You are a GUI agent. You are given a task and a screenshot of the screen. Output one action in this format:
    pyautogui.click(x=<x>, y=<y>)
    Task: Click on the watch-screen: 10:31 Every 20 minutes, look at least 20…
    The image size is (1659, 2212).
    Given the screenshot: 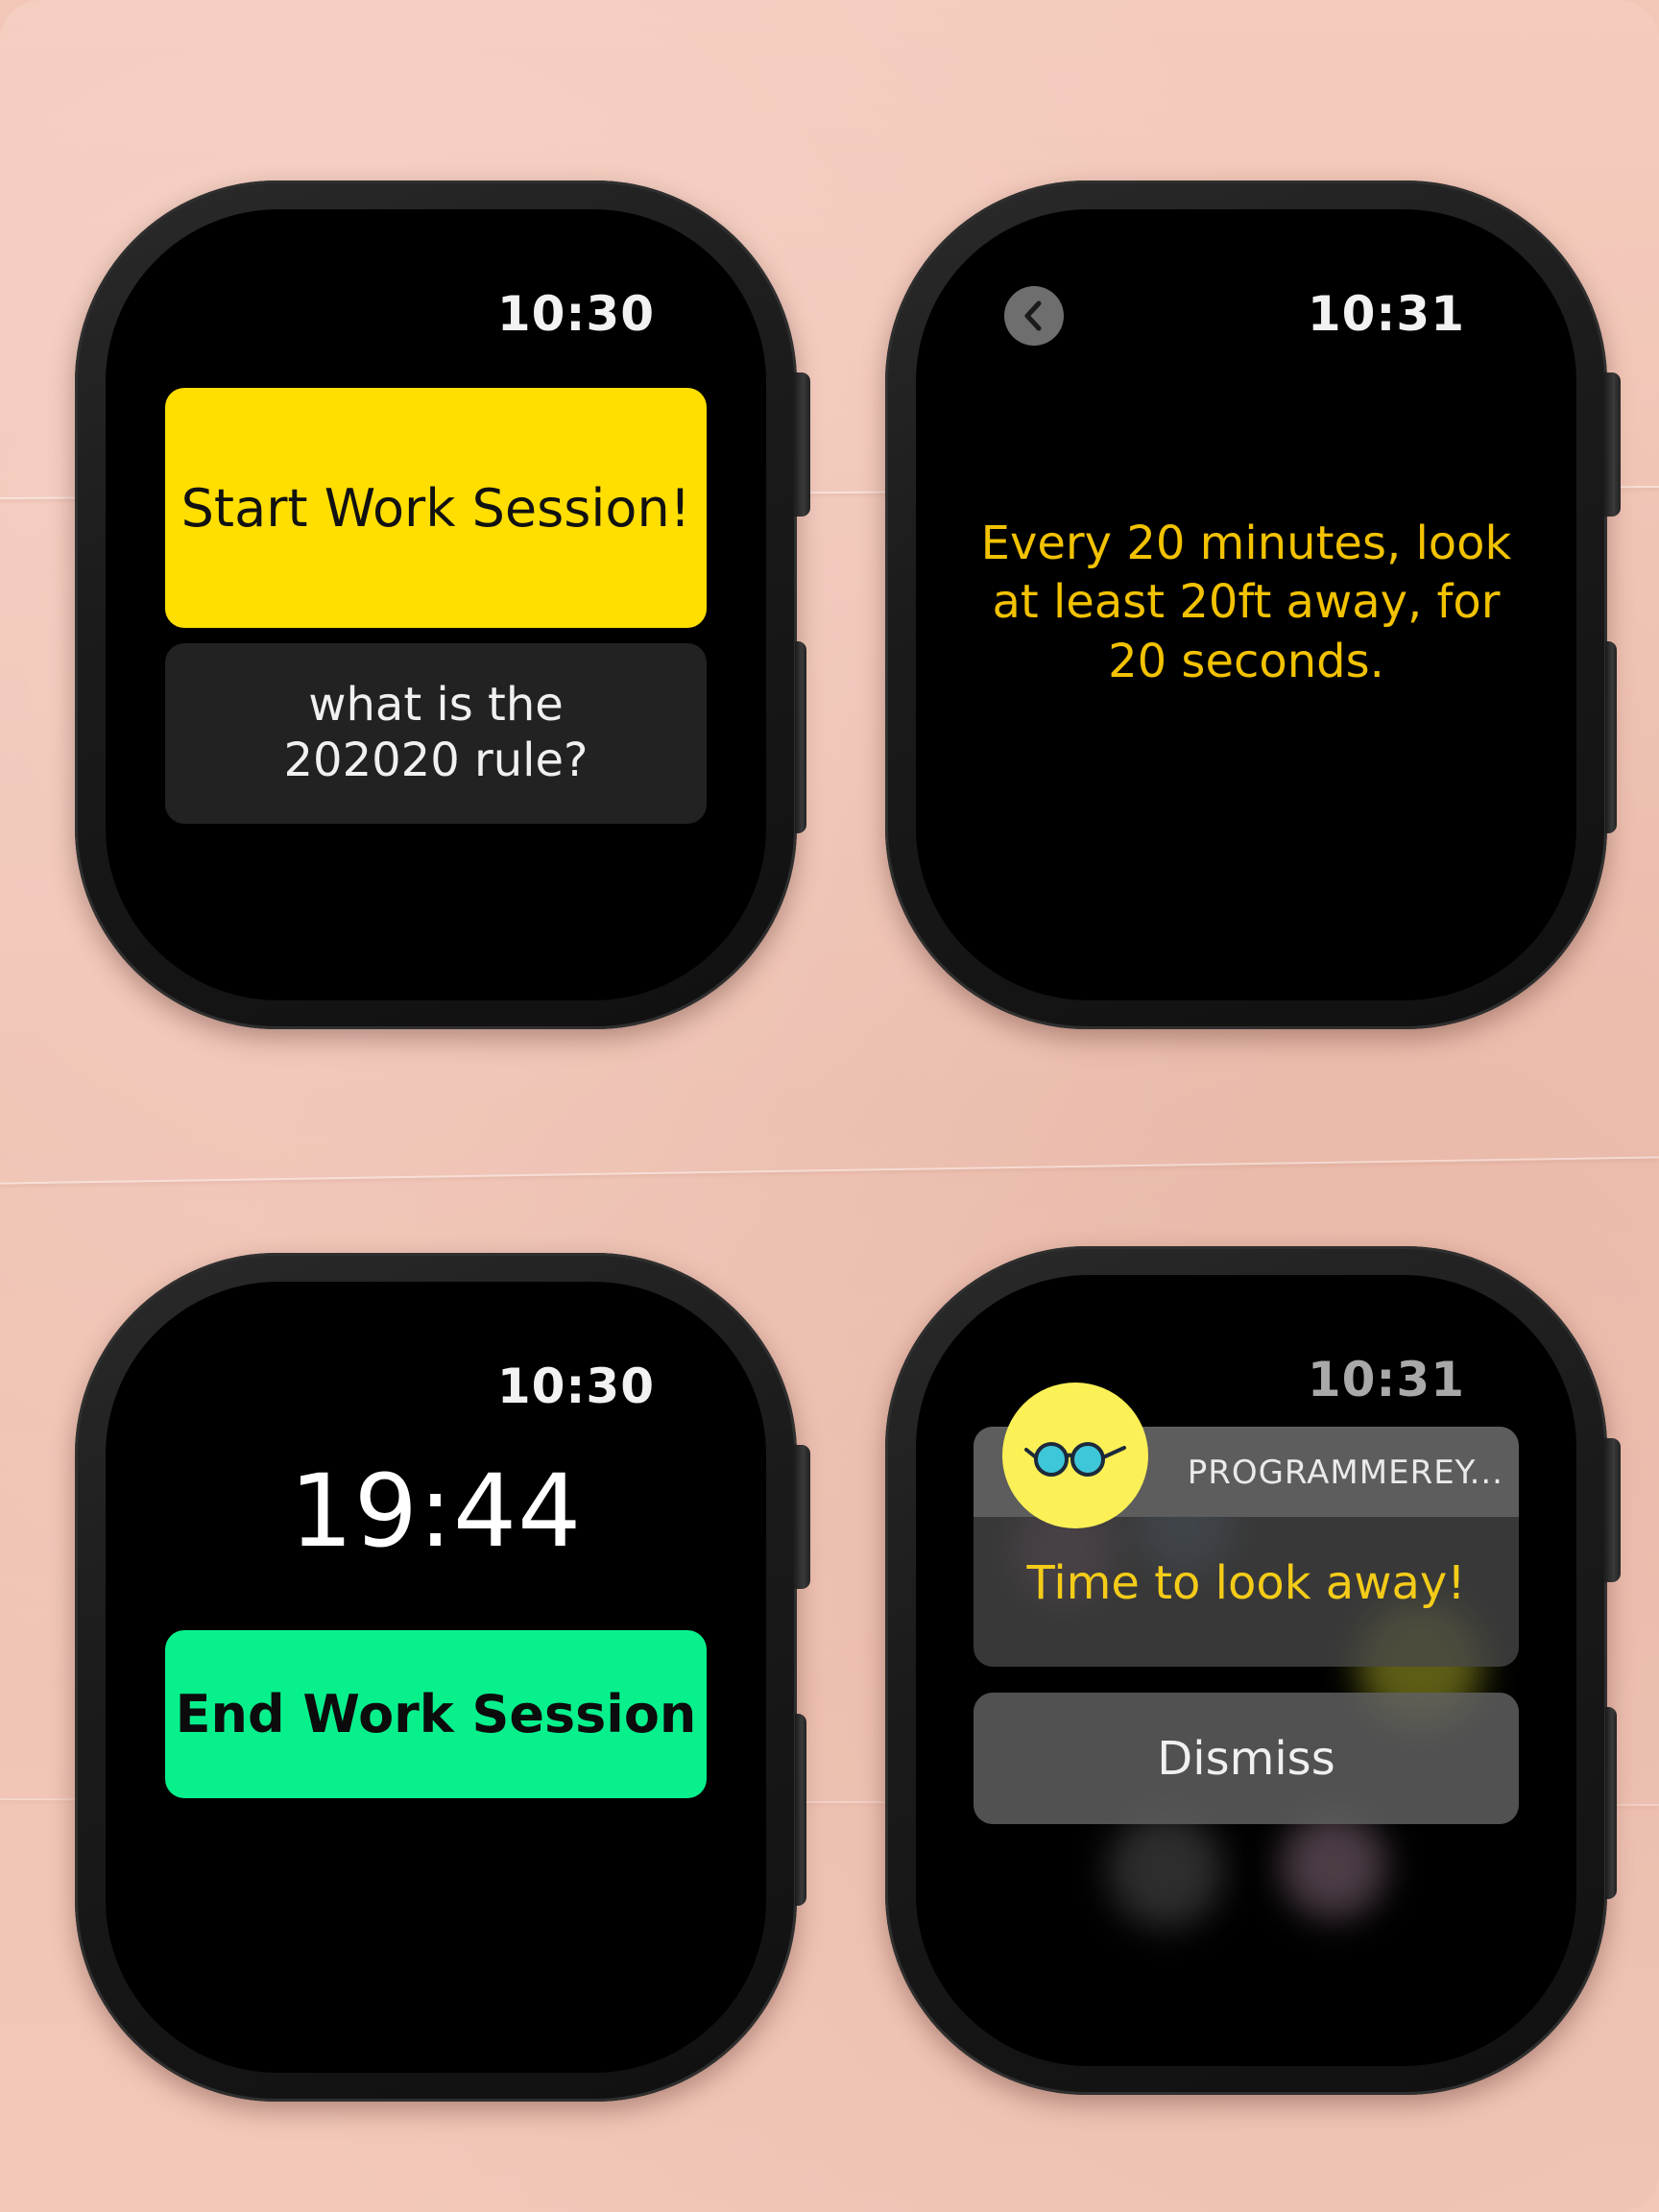 What is the action you would take?
    pyautogui.click(x=1246, y=605)
    